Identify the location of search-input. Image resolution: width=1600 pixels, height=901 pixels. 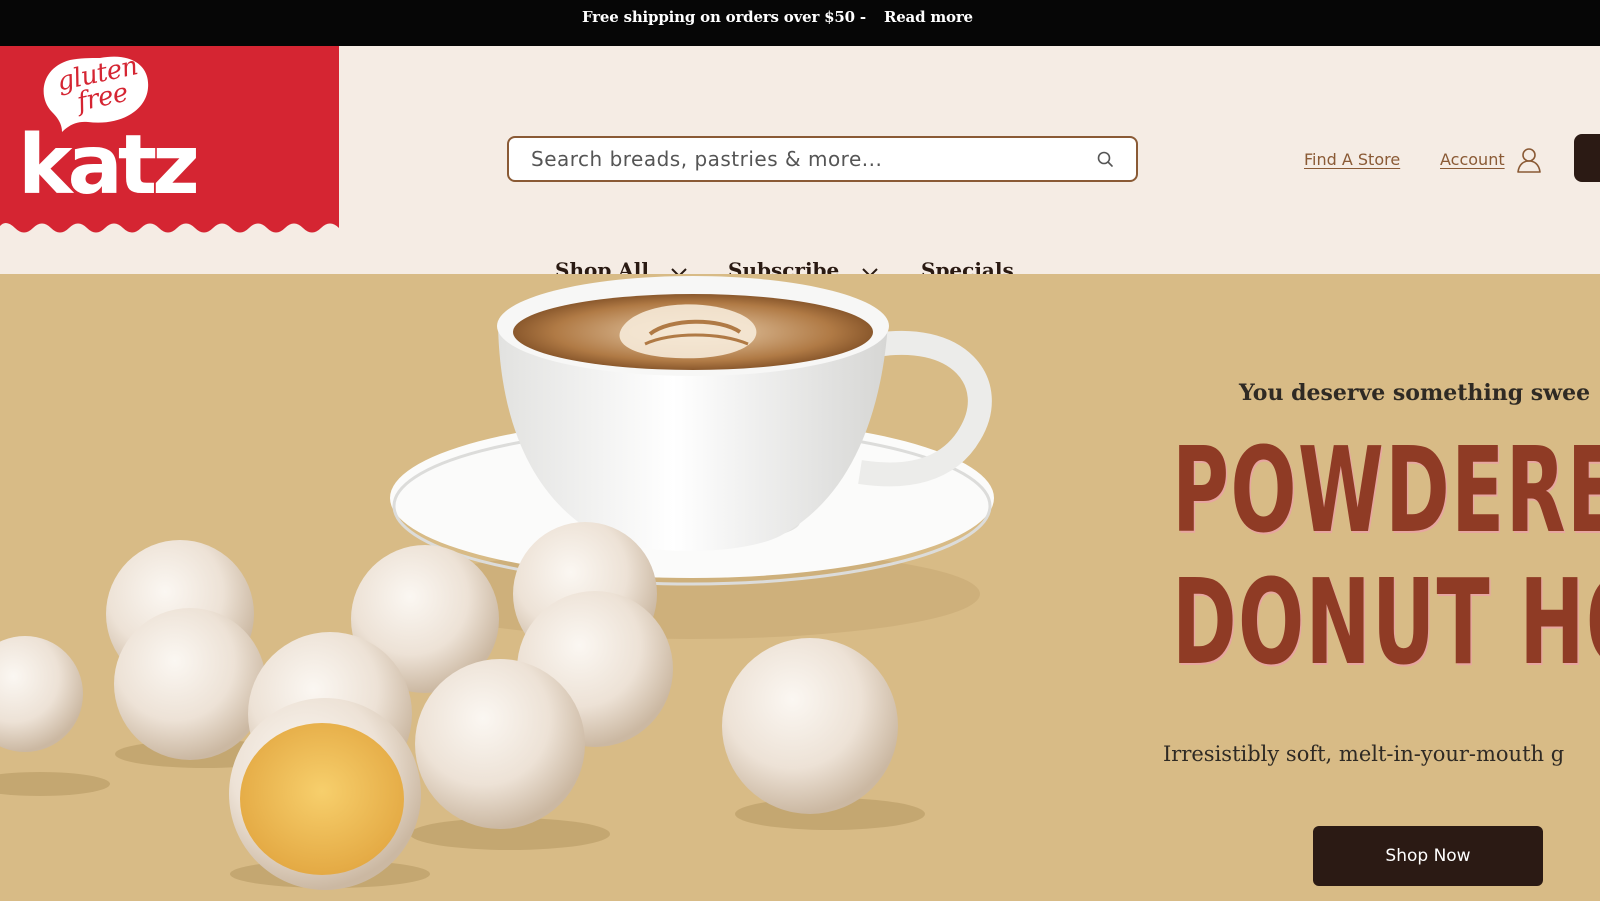
(806, 159).